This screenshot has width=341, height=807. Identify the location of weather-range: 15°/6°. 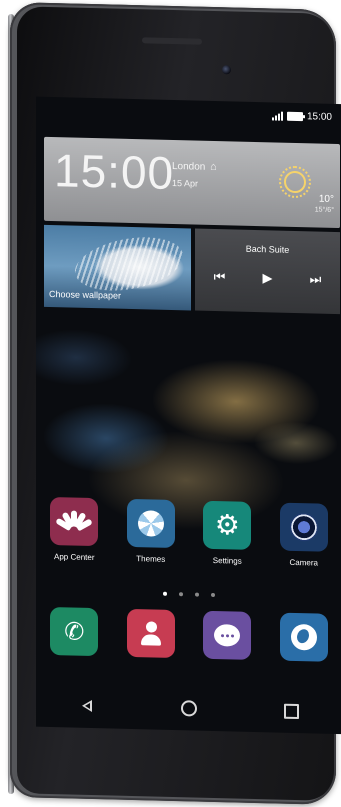
(324, 210).